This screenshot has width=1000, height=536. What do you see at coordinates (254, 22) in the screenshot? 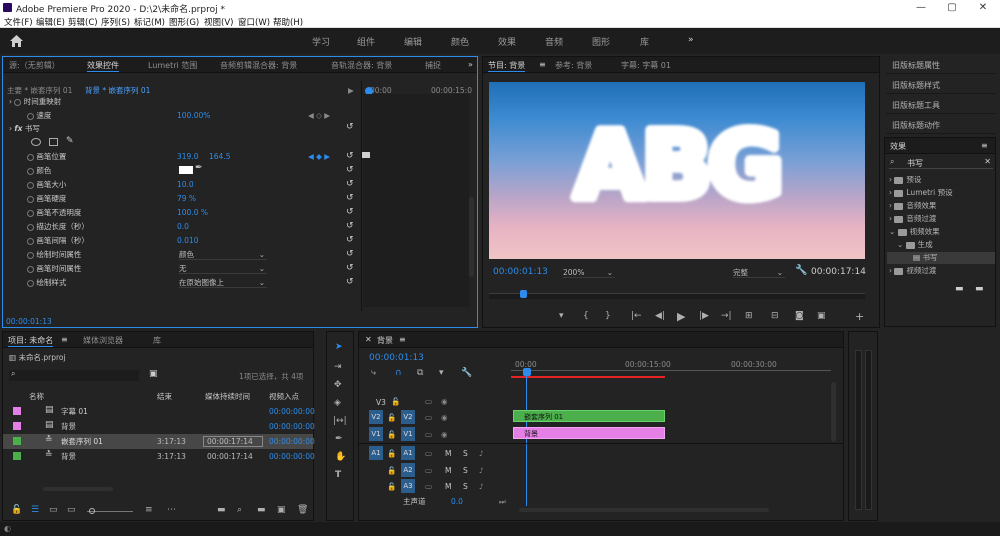
I see `menu-window: 窗口(W)` at bounding box center [254, 22].